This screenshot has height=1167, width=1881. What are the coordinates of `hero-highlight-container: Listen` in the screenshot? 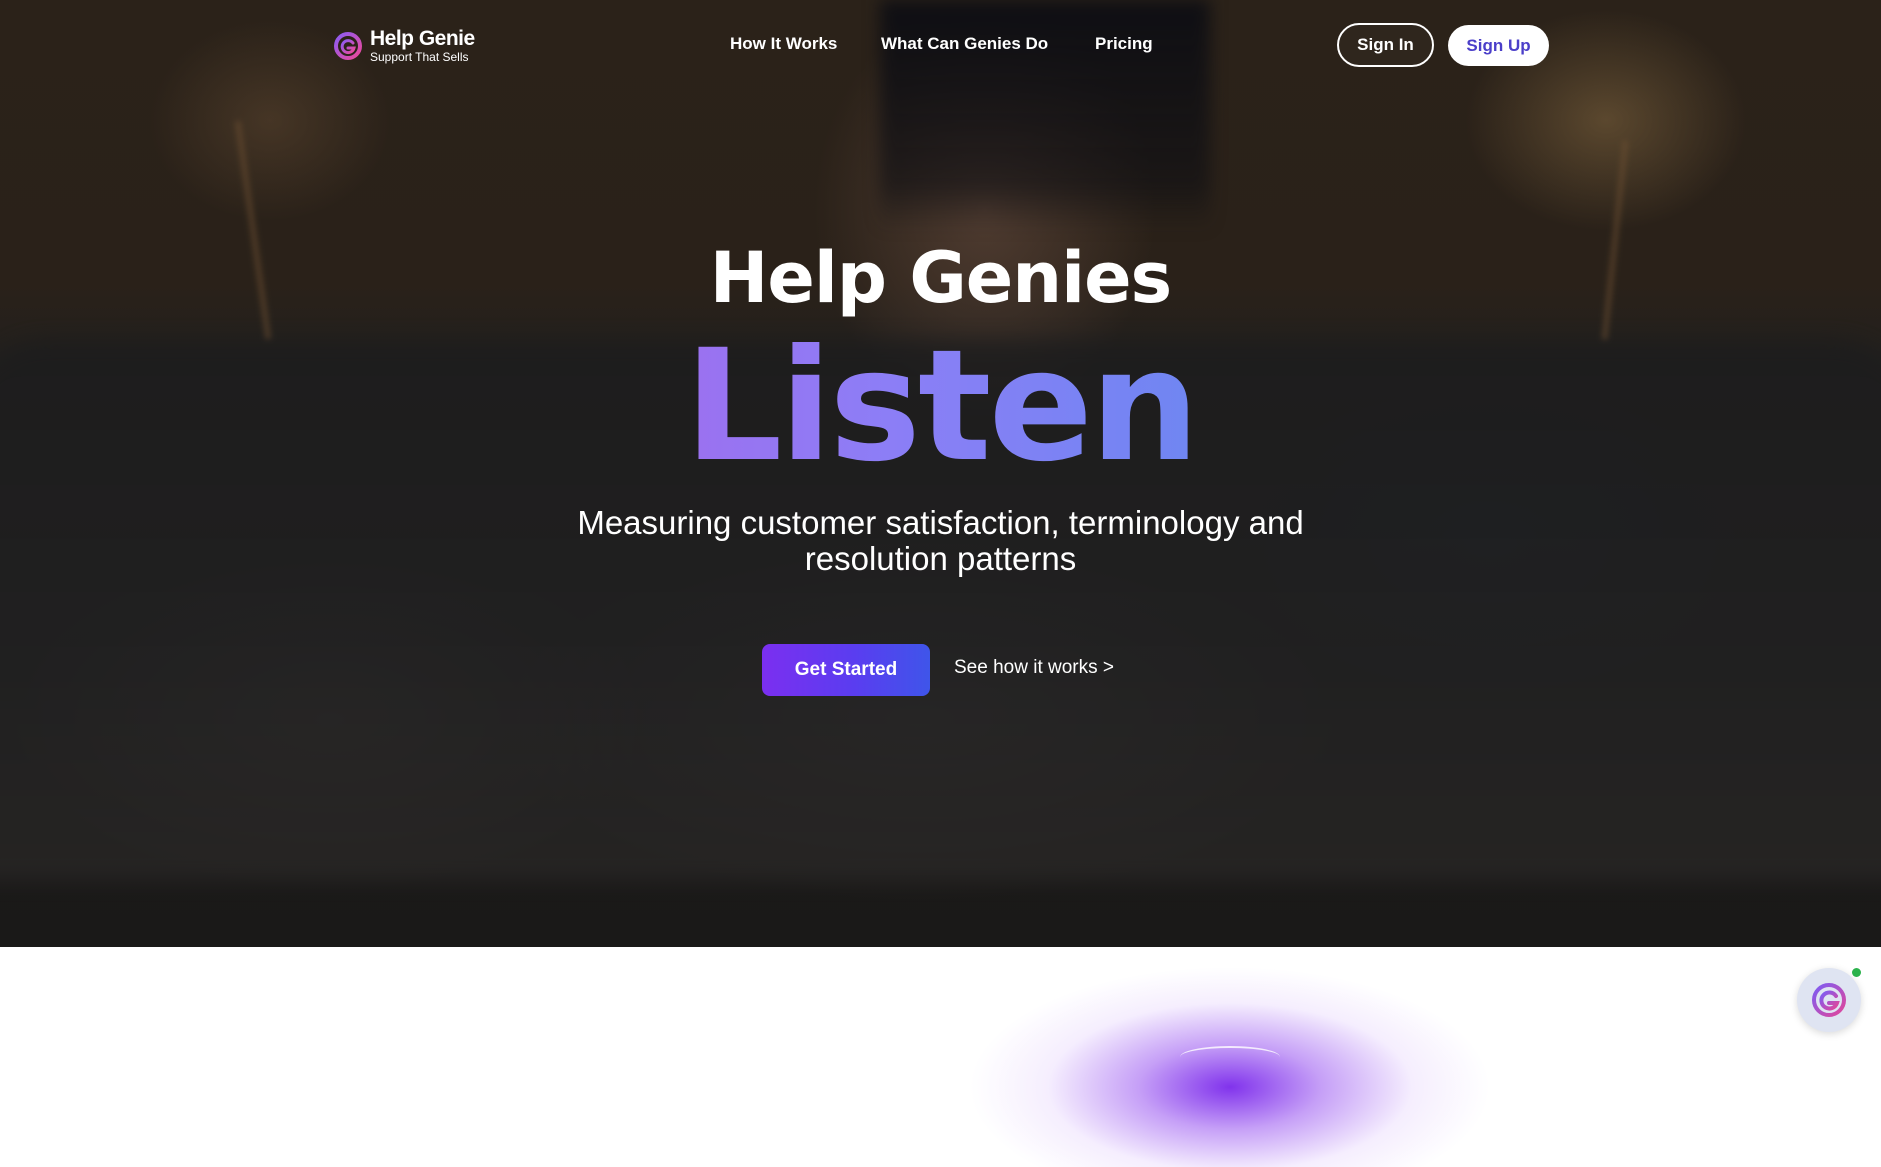 It's located at (940, 407).